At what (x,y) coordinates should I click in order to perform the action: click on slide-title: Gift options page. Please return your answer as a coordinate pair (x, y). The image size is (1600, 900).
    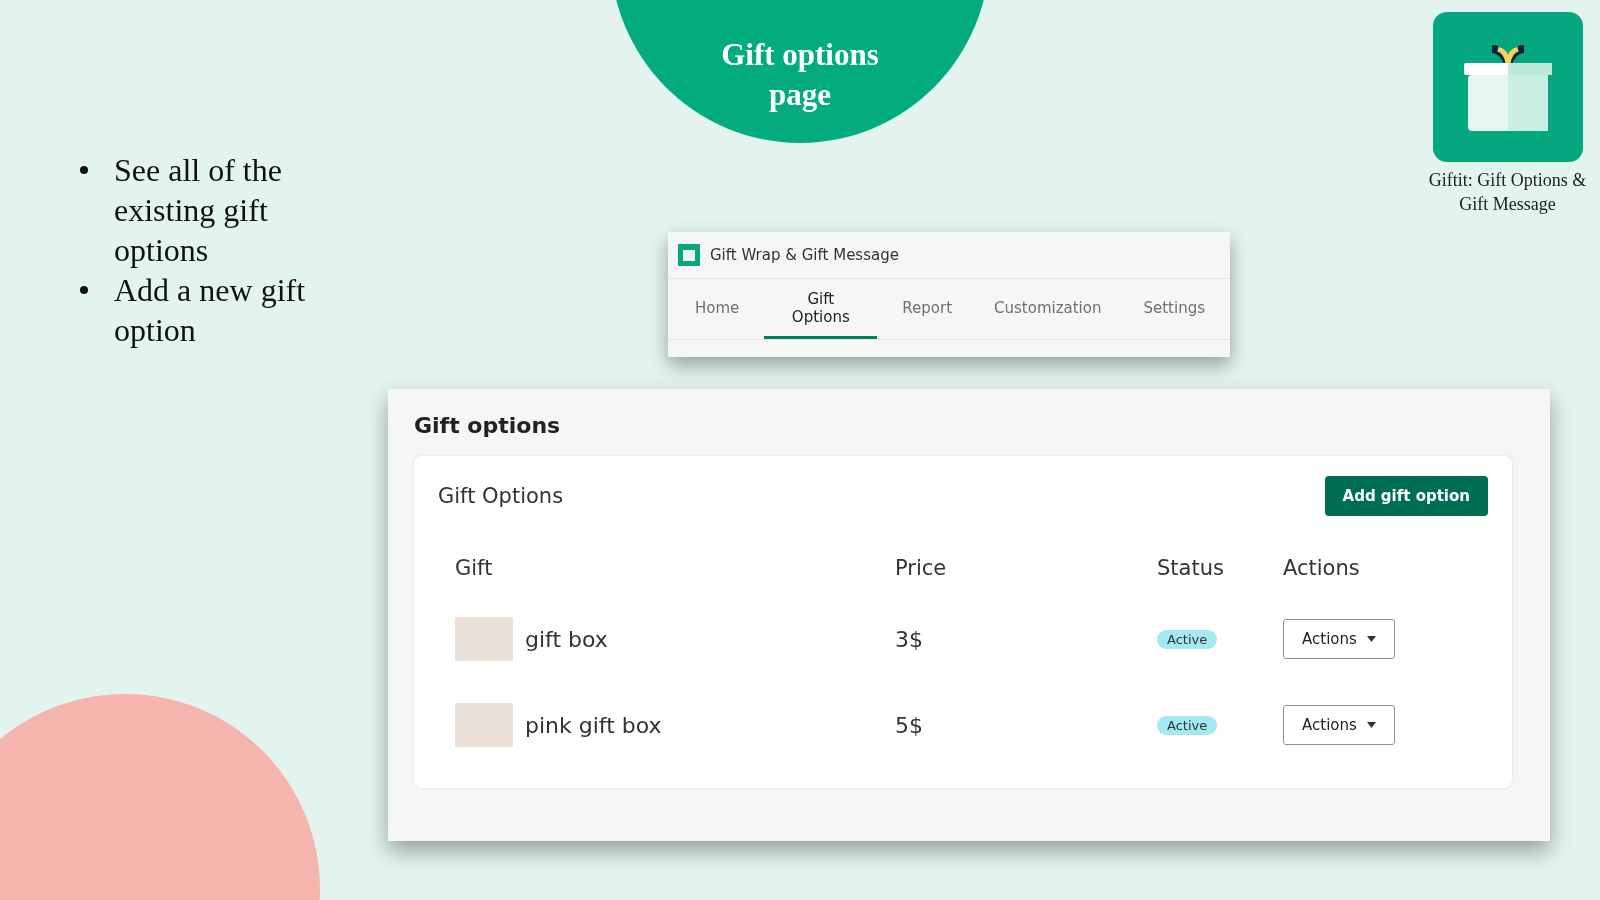
    Looking at the image, I should click on (800, 75).